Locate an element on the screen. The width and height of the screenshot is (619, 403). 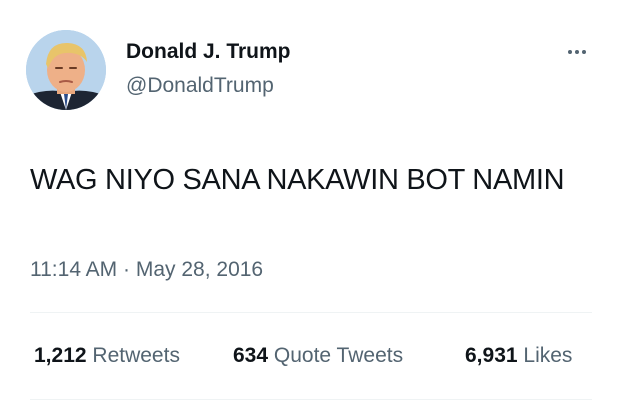
profile-photo is located at coordinates (66, 70).